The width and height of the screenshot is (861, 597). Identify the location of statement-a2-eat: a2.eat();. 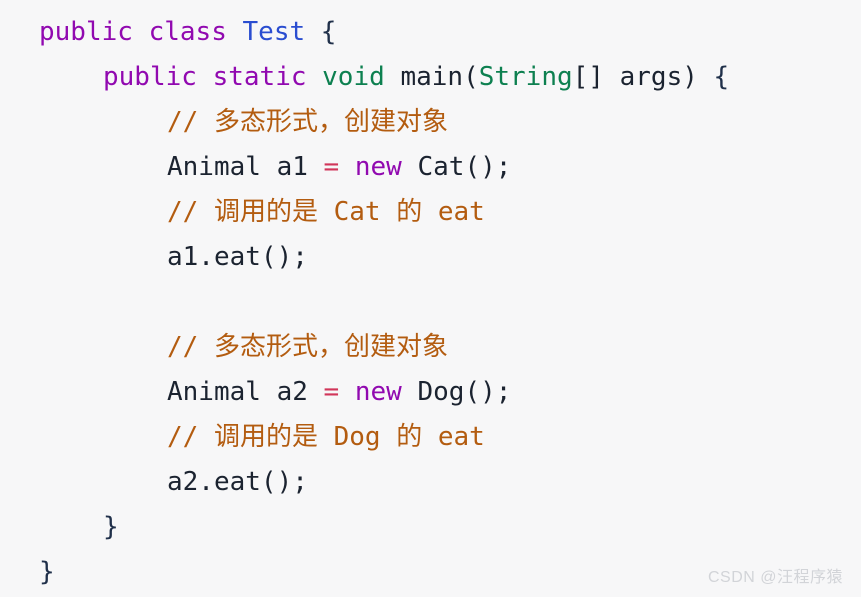
(237, 482).